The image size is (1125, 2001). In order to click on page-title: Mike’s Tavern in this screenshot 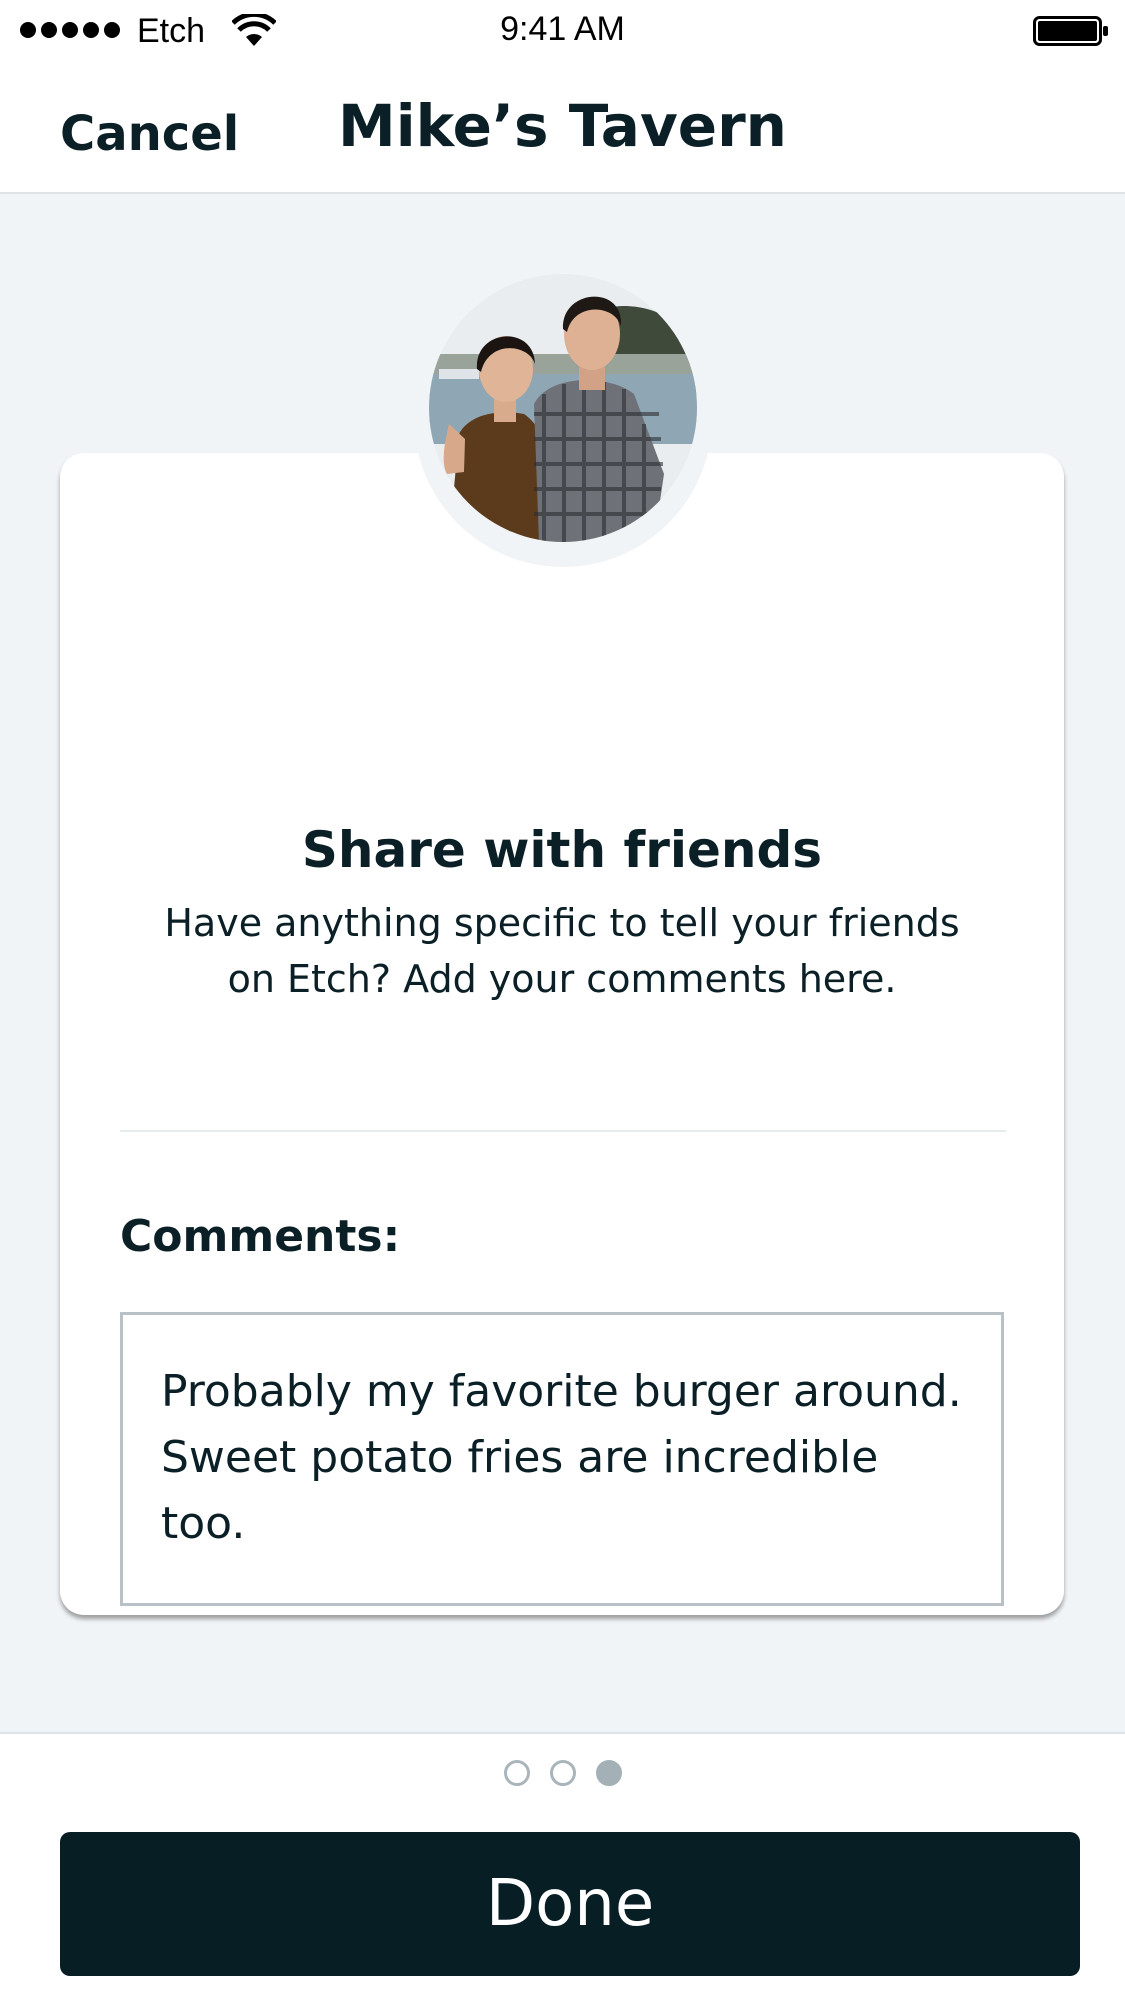, I will do `click(562, 126)`.